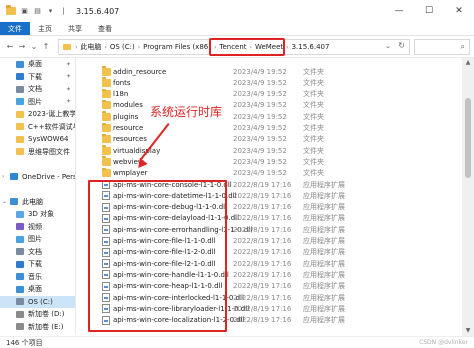 The image size is (474, 348). Describe the element at coordinates (37, 289) in the screenshot. I see `sidebar-item: 桌面` at that location.